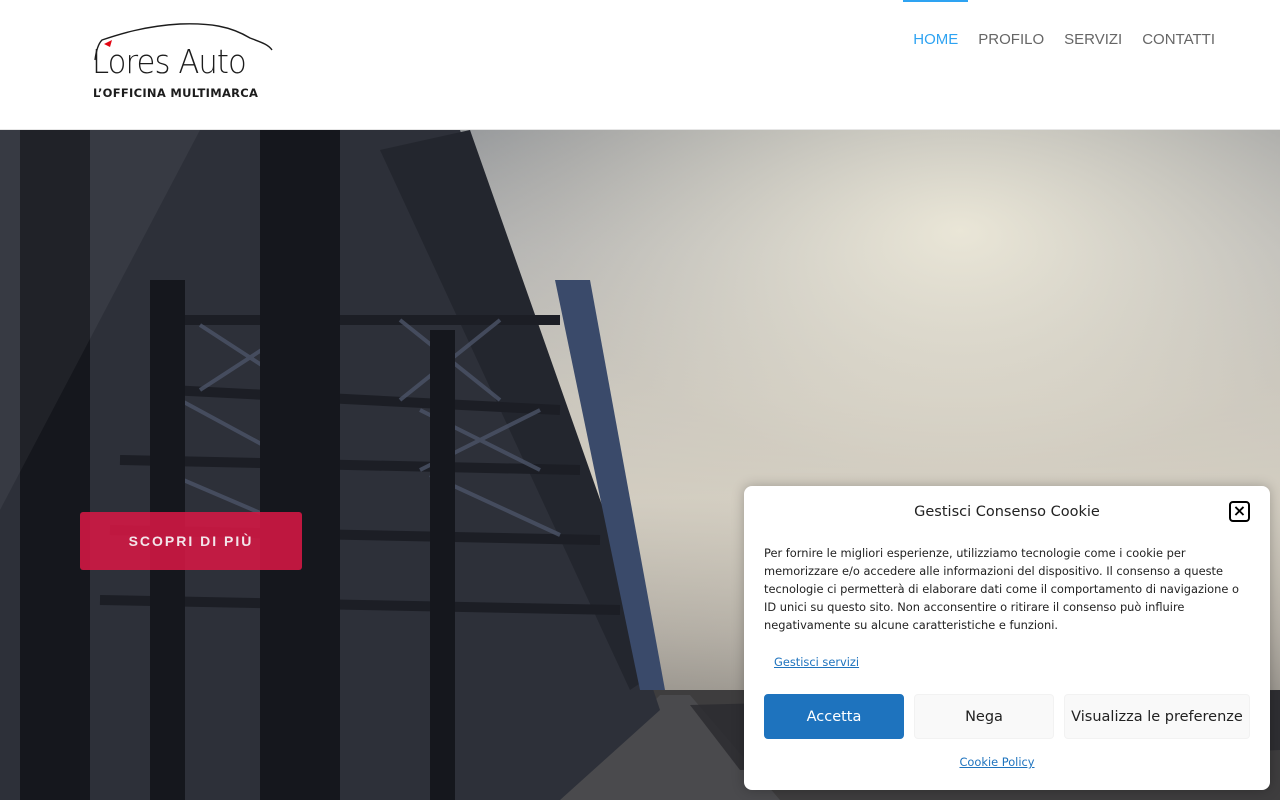 This screenshot has height=800, width=1280. Describe the element at coordinates (816, 662) in the screenshot. I see `manage-services-link: Gestisci servizi` at that location.